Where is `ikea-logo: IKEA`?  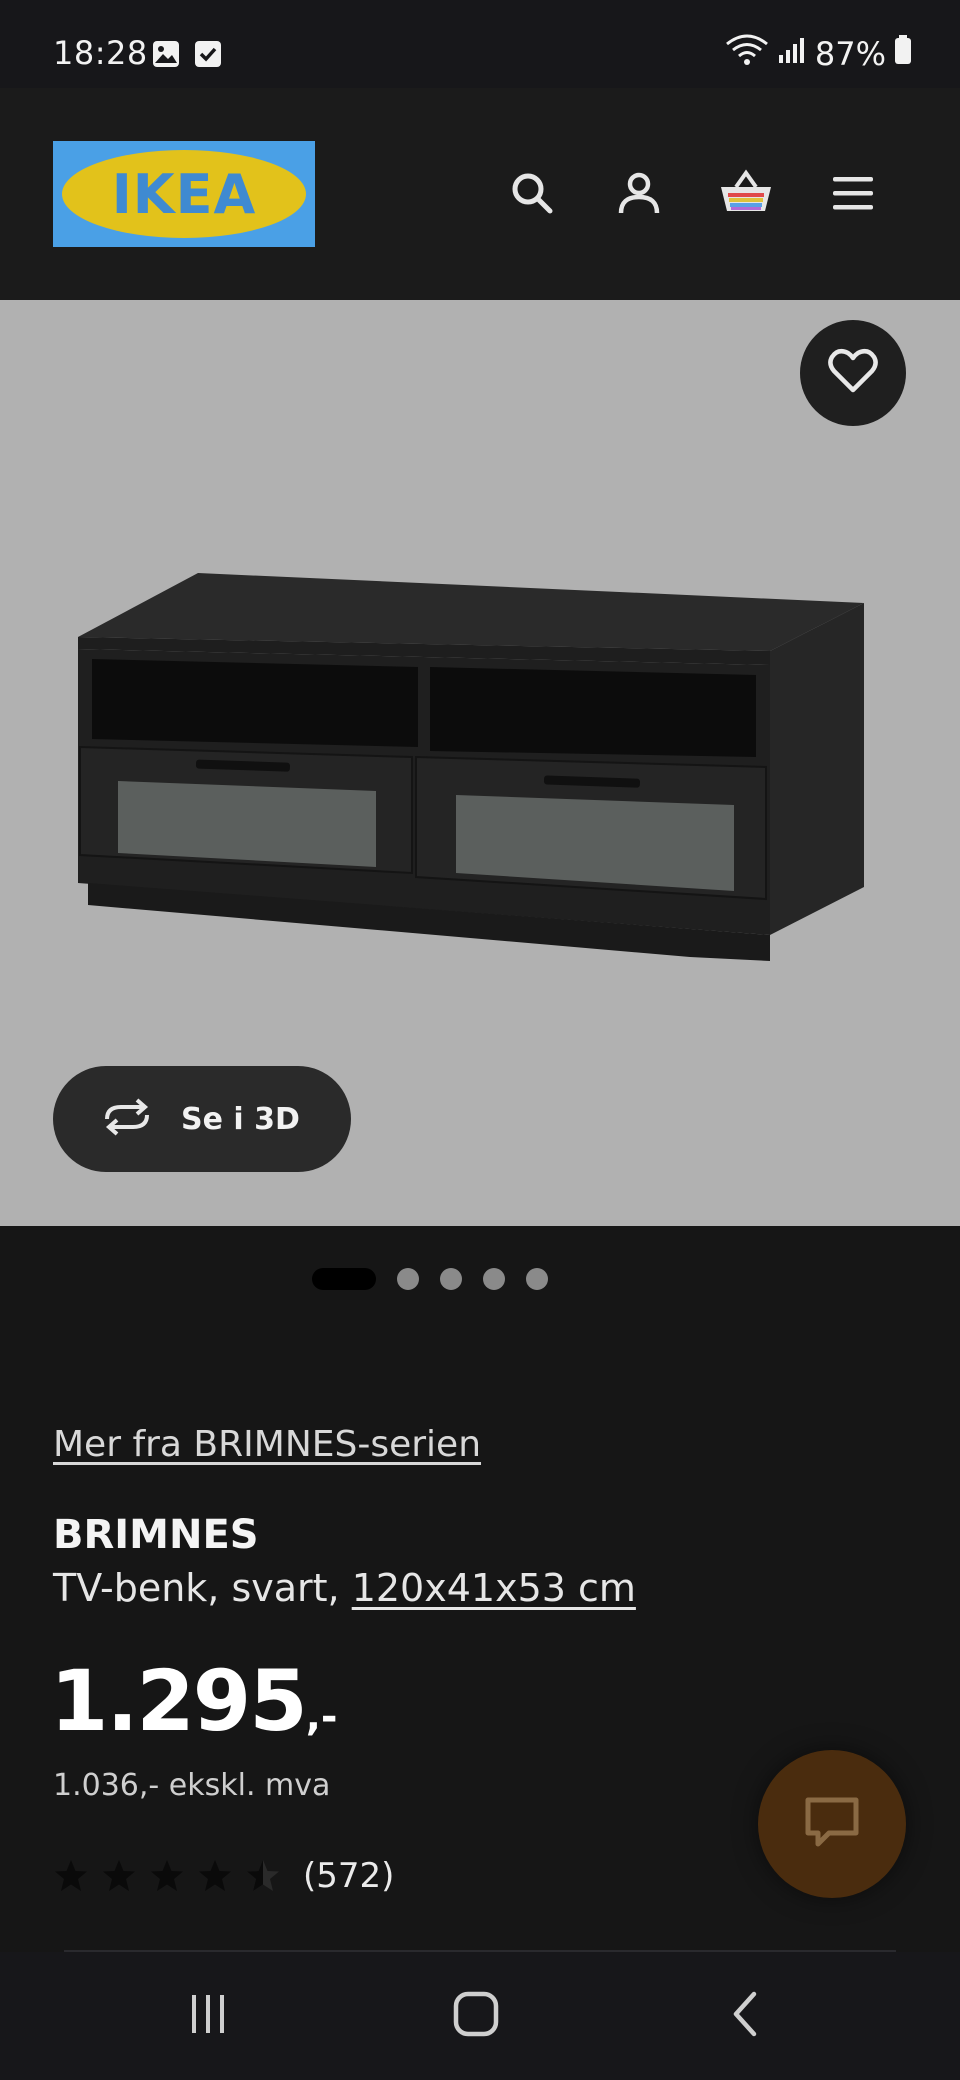
ikea-logo: IKEA is located at coordinates (184, 194).